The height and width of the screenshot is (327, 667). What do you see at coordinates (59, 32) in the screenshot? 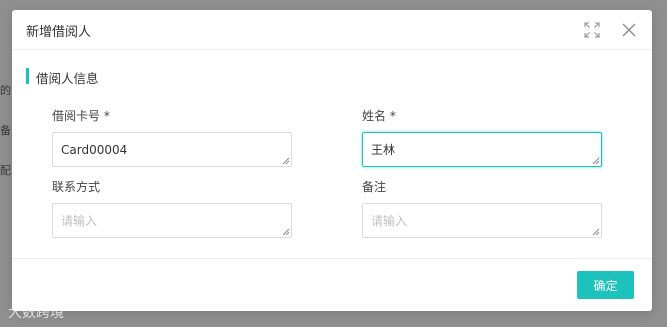
I see `dialog-title: 新增借阅人` at bounding box center [59, 32].